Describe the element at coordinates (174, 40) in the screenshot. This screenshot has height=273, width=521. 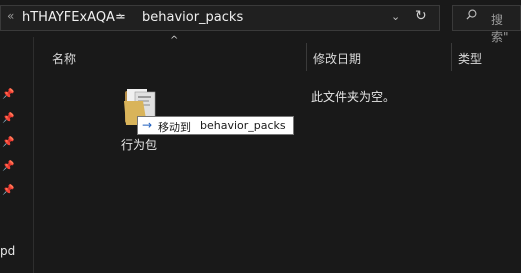
I see `sort-ascending-icon: ^` at that location.